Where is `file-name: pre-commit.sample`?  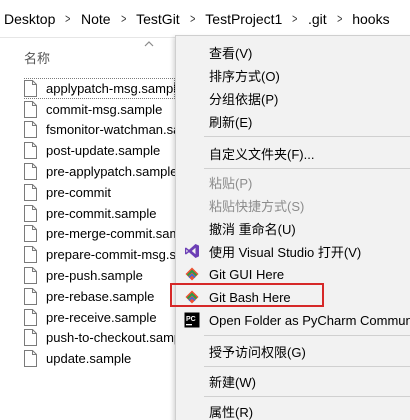
file-name: pre-commit.sample is located at coordinates (101, 213).